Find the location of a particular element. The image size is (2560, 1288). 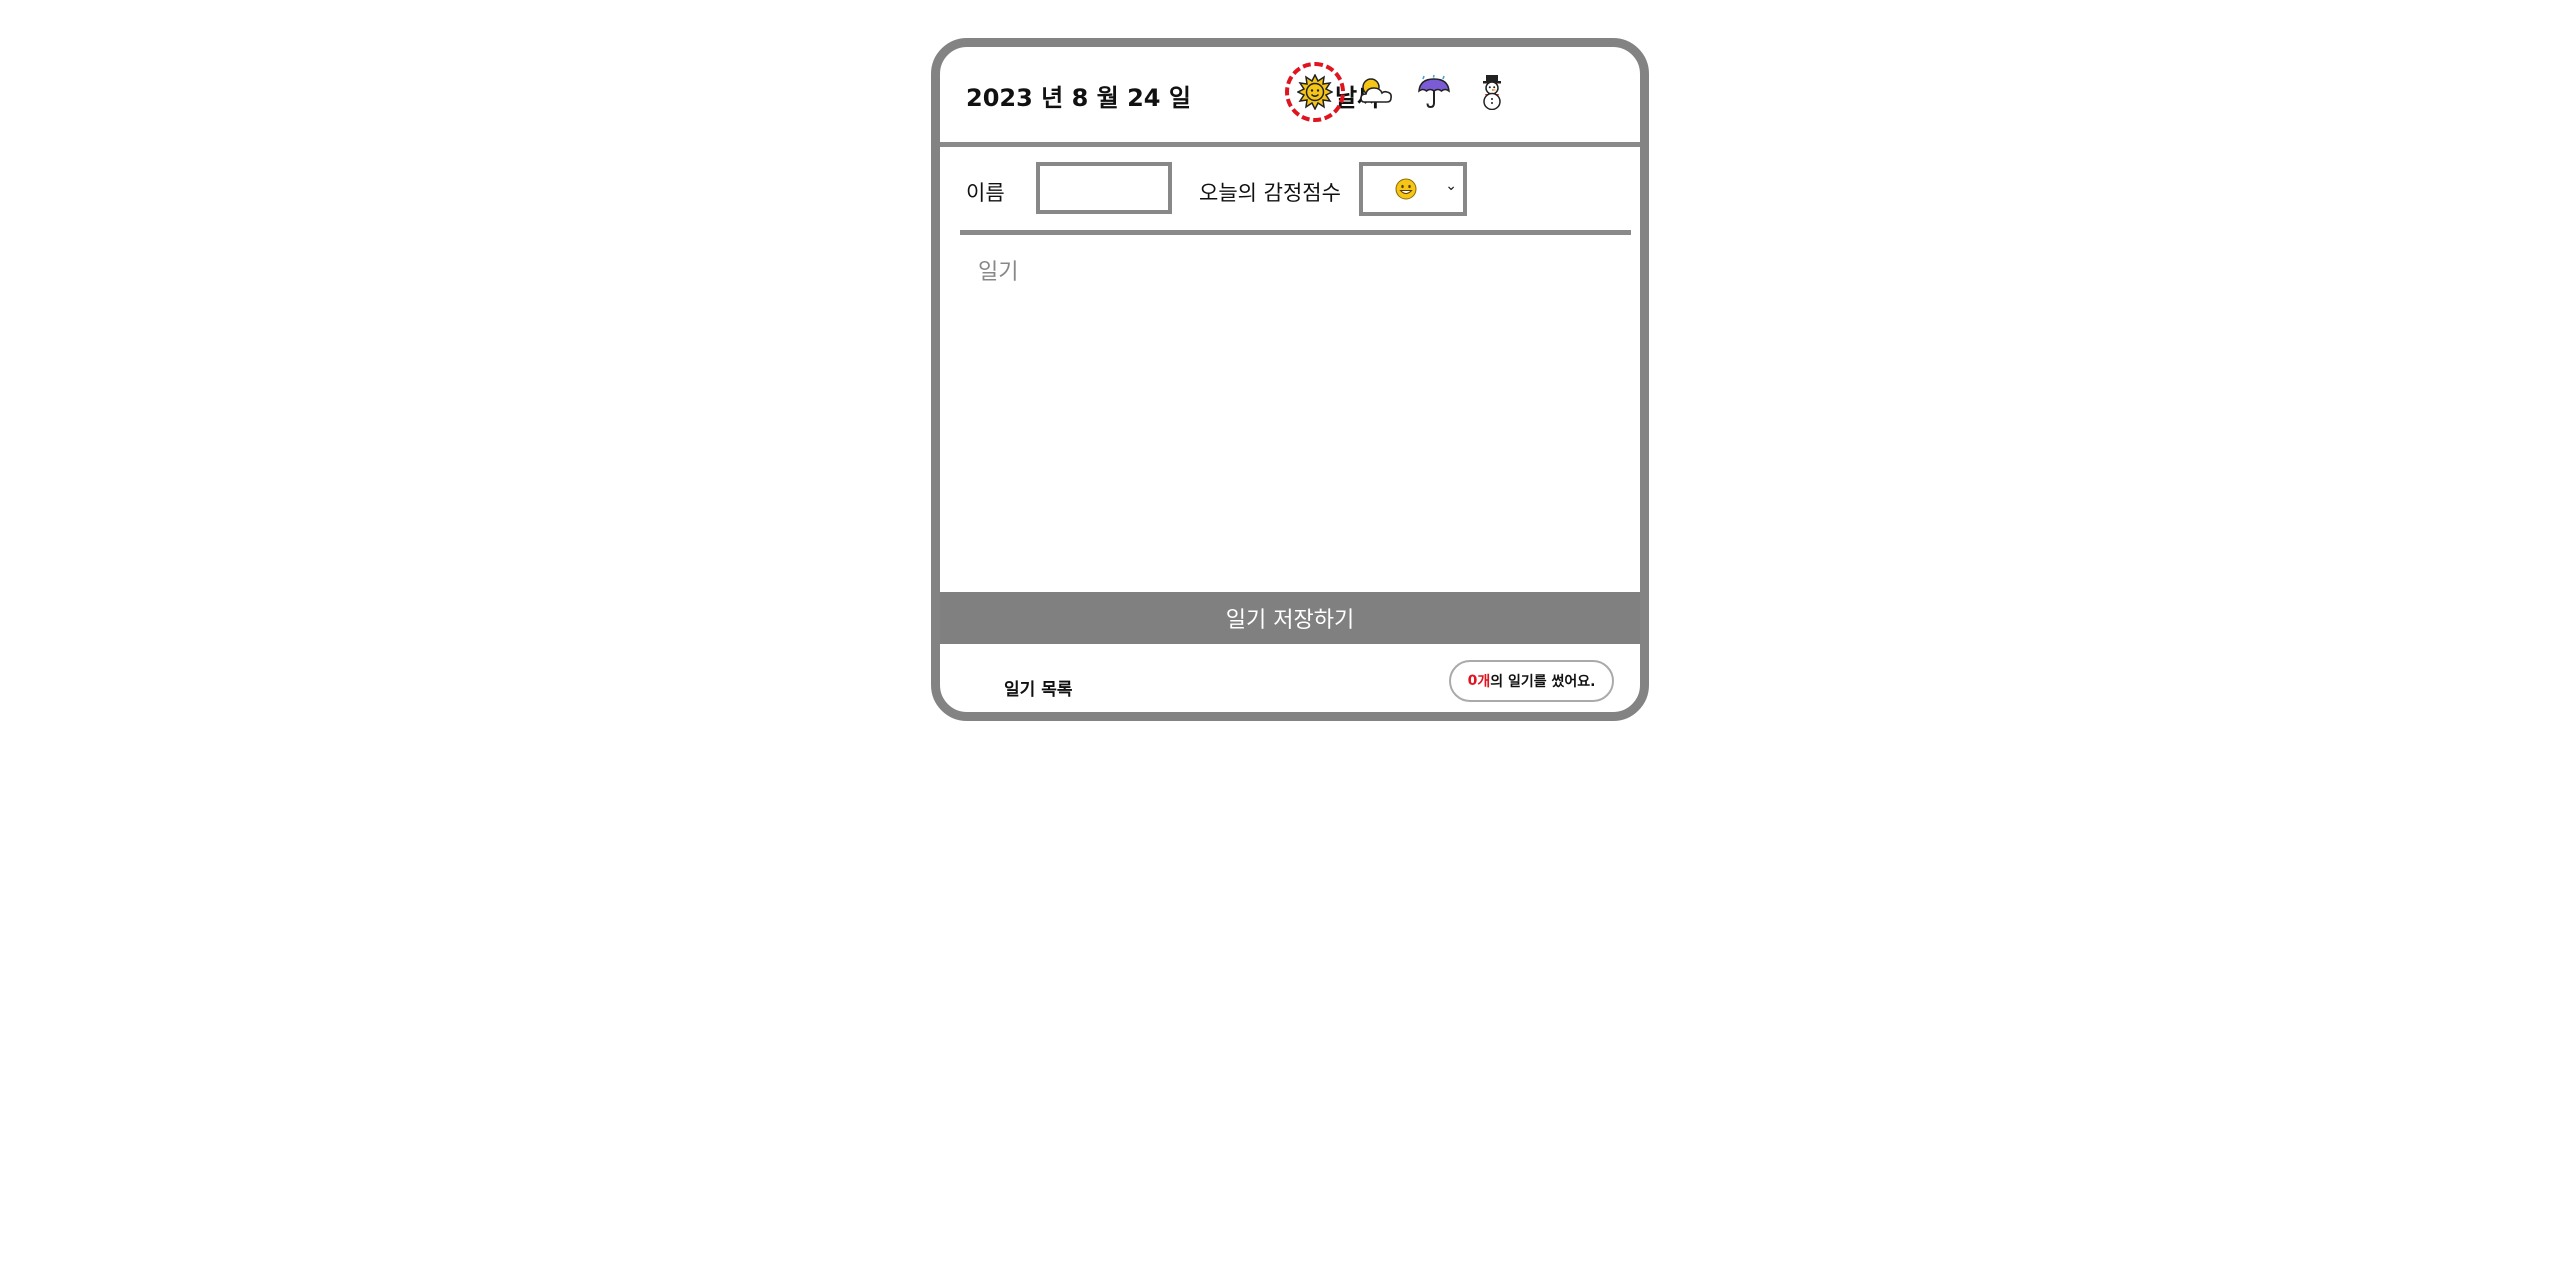

chevron-down-icon: ⌄ is located at coordinates (1451, 186).